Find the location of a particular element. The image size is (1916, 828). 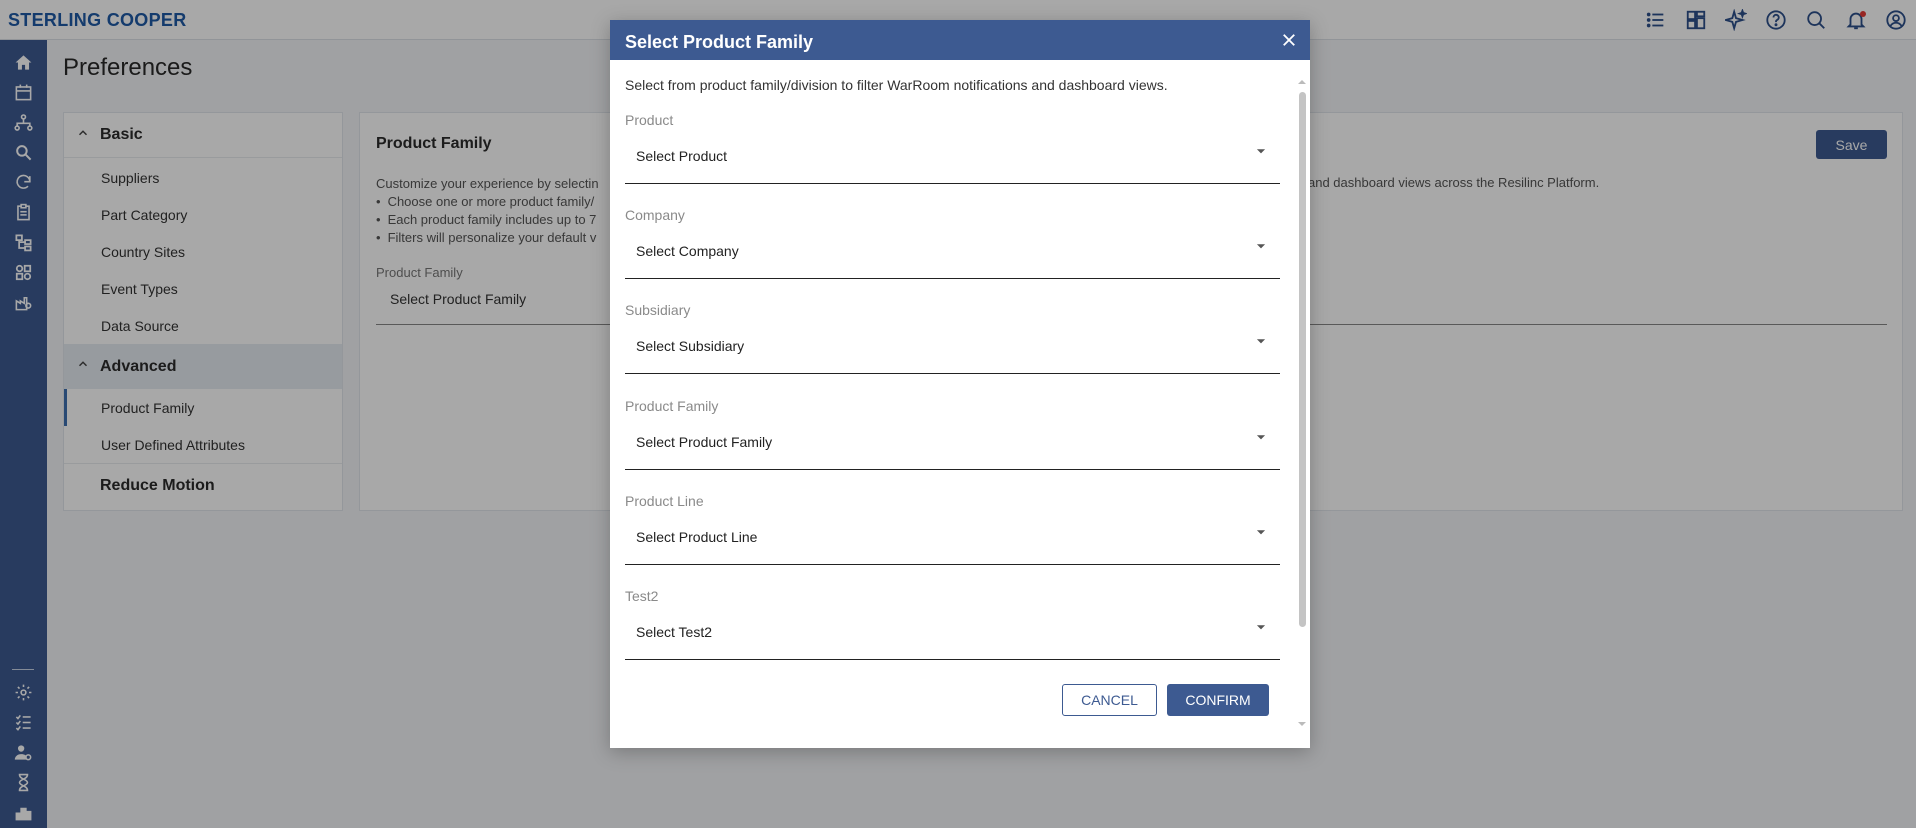

confirm-button: CONFIRM is located at coordinates (1218, 700).